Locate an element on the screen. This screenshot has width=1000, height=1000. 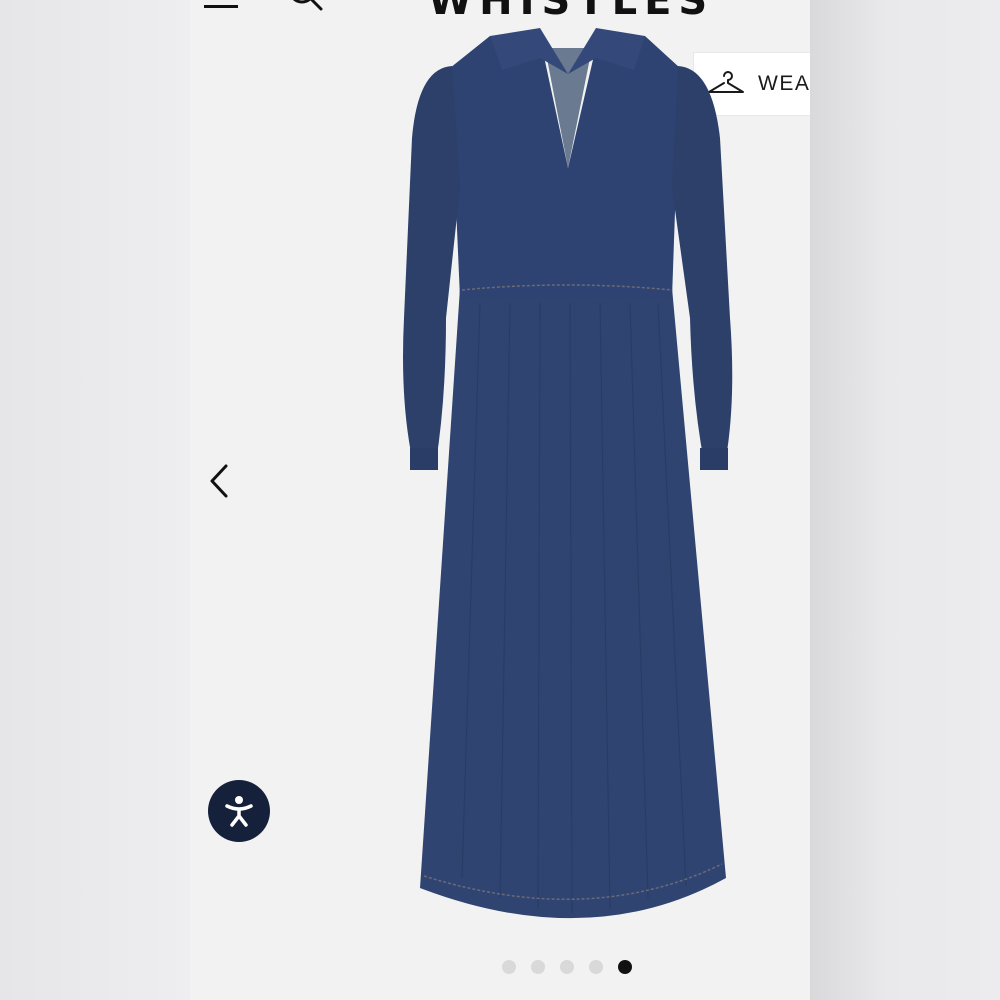
chevron-left-icon is located at coordinates (219, 481).